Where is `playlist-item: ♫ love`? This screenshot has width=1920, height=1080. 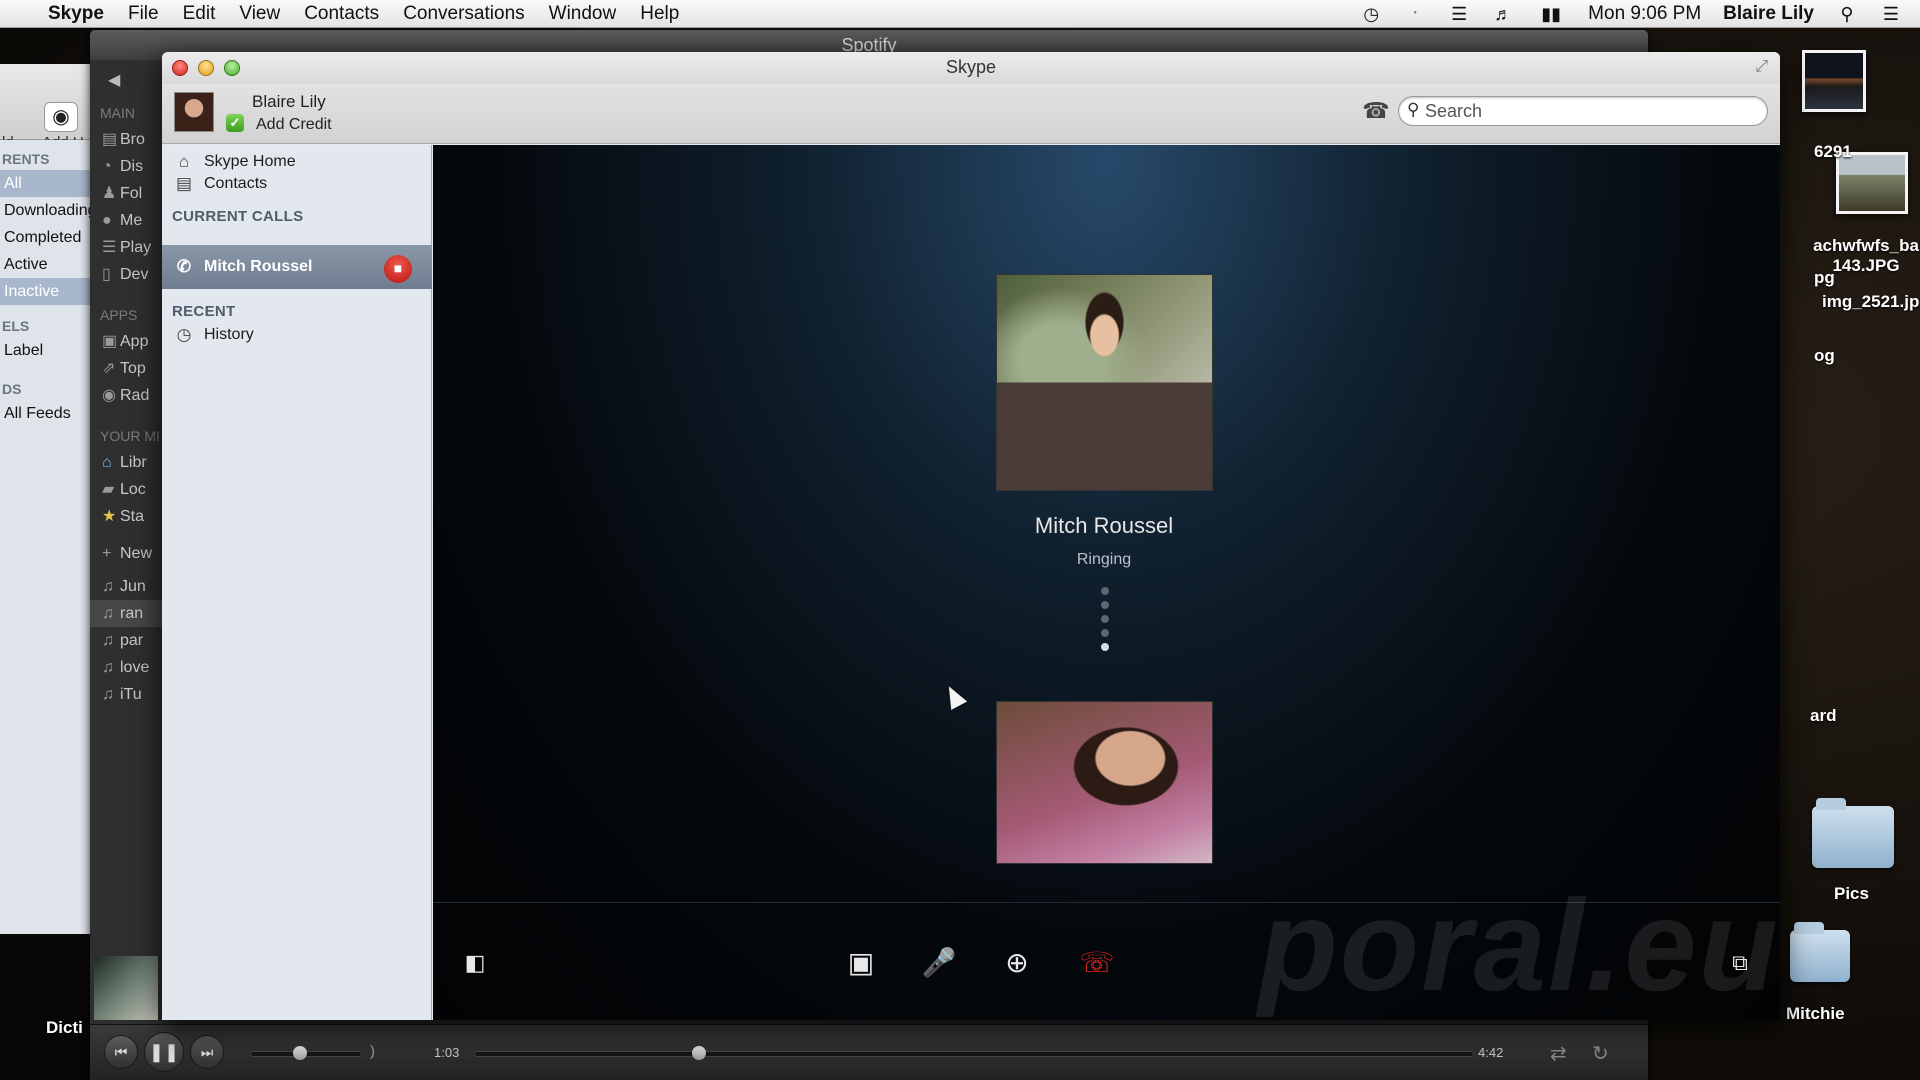 playlist-item: ♫ love is located at coordinates (126, 667).